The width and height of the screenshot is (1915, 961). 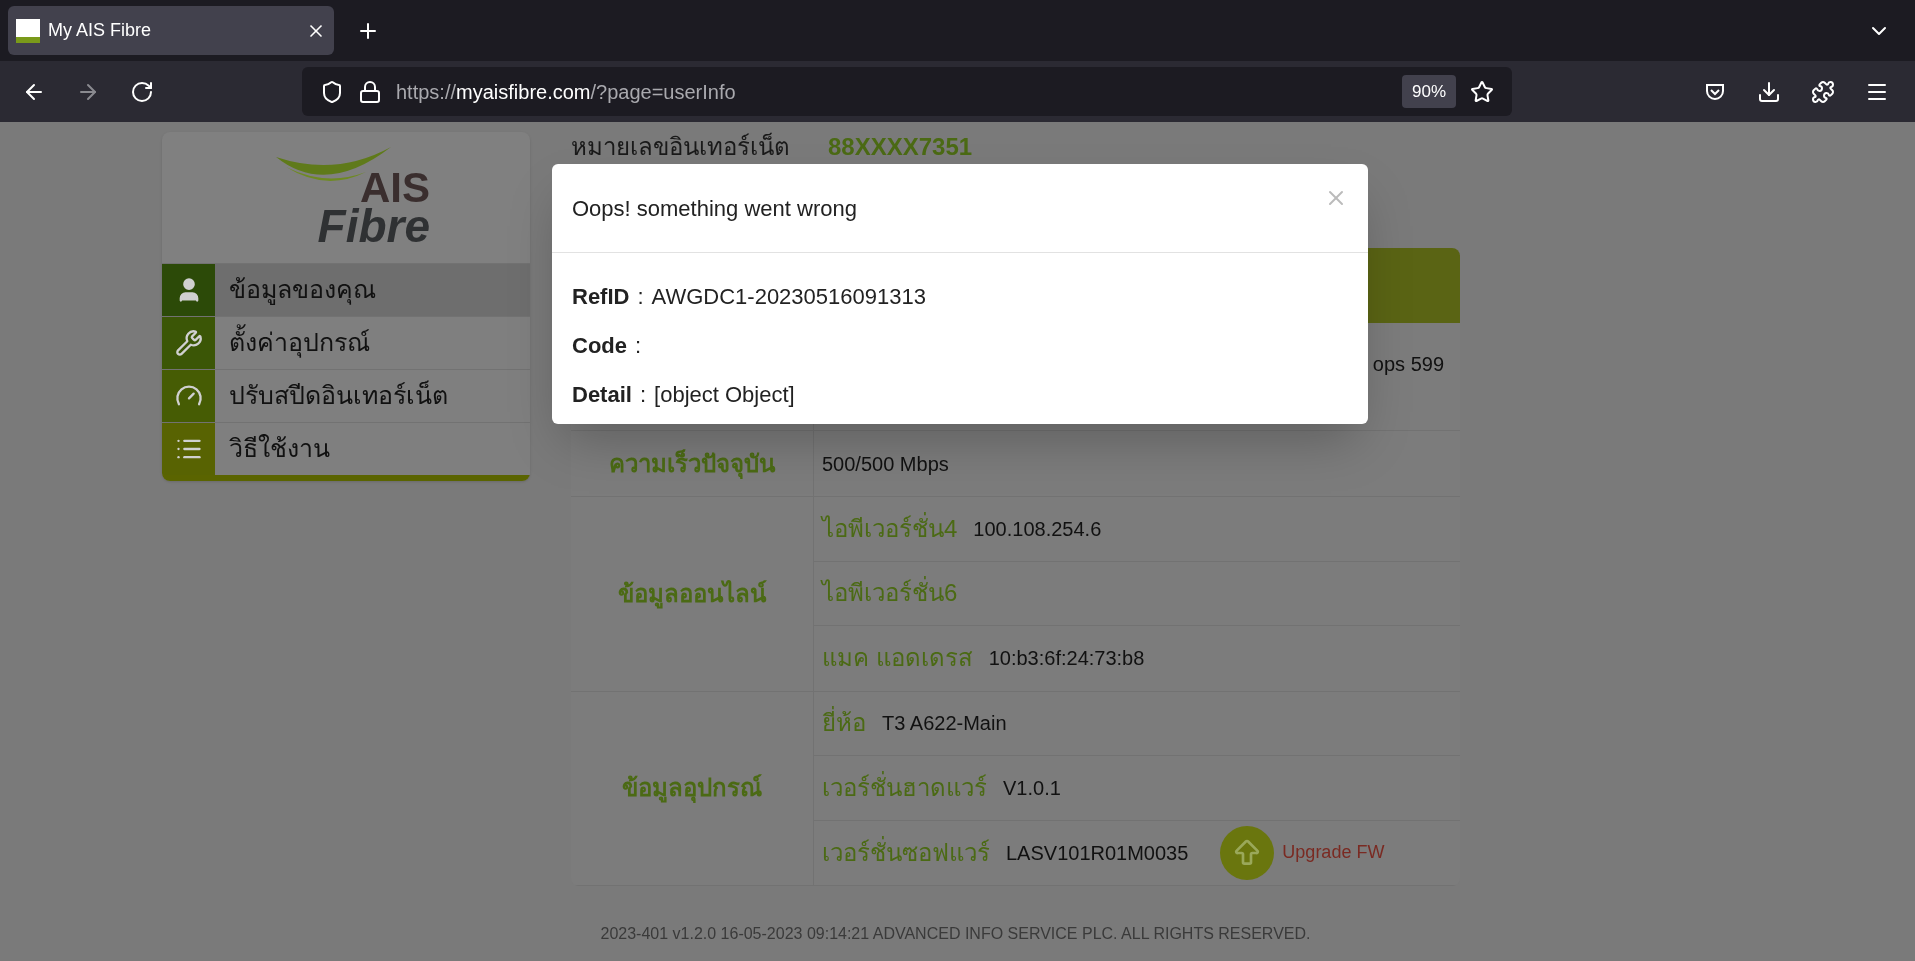 I want to click on field-value: AWGDC1-20230516091313, so click(x=788, y=297).